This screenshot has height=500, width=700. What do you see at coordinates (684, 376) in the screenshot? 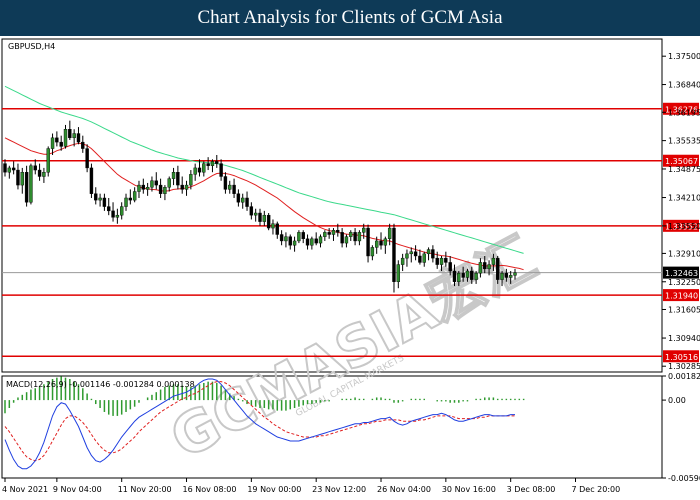
I see `macd-tick-label: 0.001828` at bounding box center [684, 376].